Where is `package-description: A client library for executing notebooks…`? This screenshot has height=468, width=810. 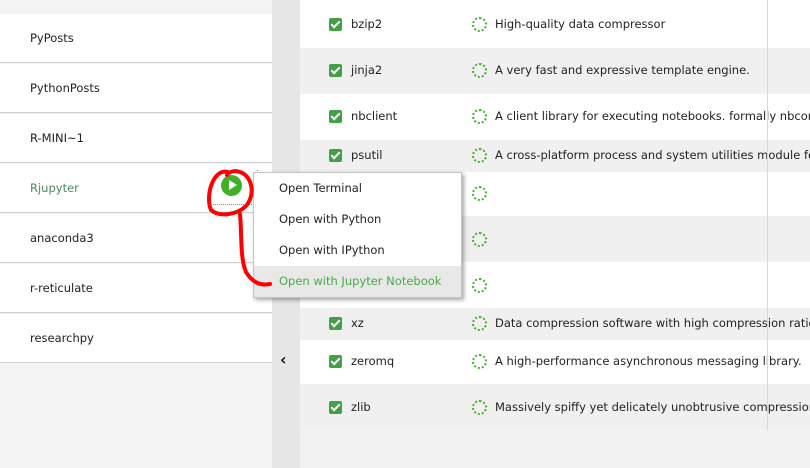 package-description: A client library for executing notebooks… is located at coordinates (652, 116).